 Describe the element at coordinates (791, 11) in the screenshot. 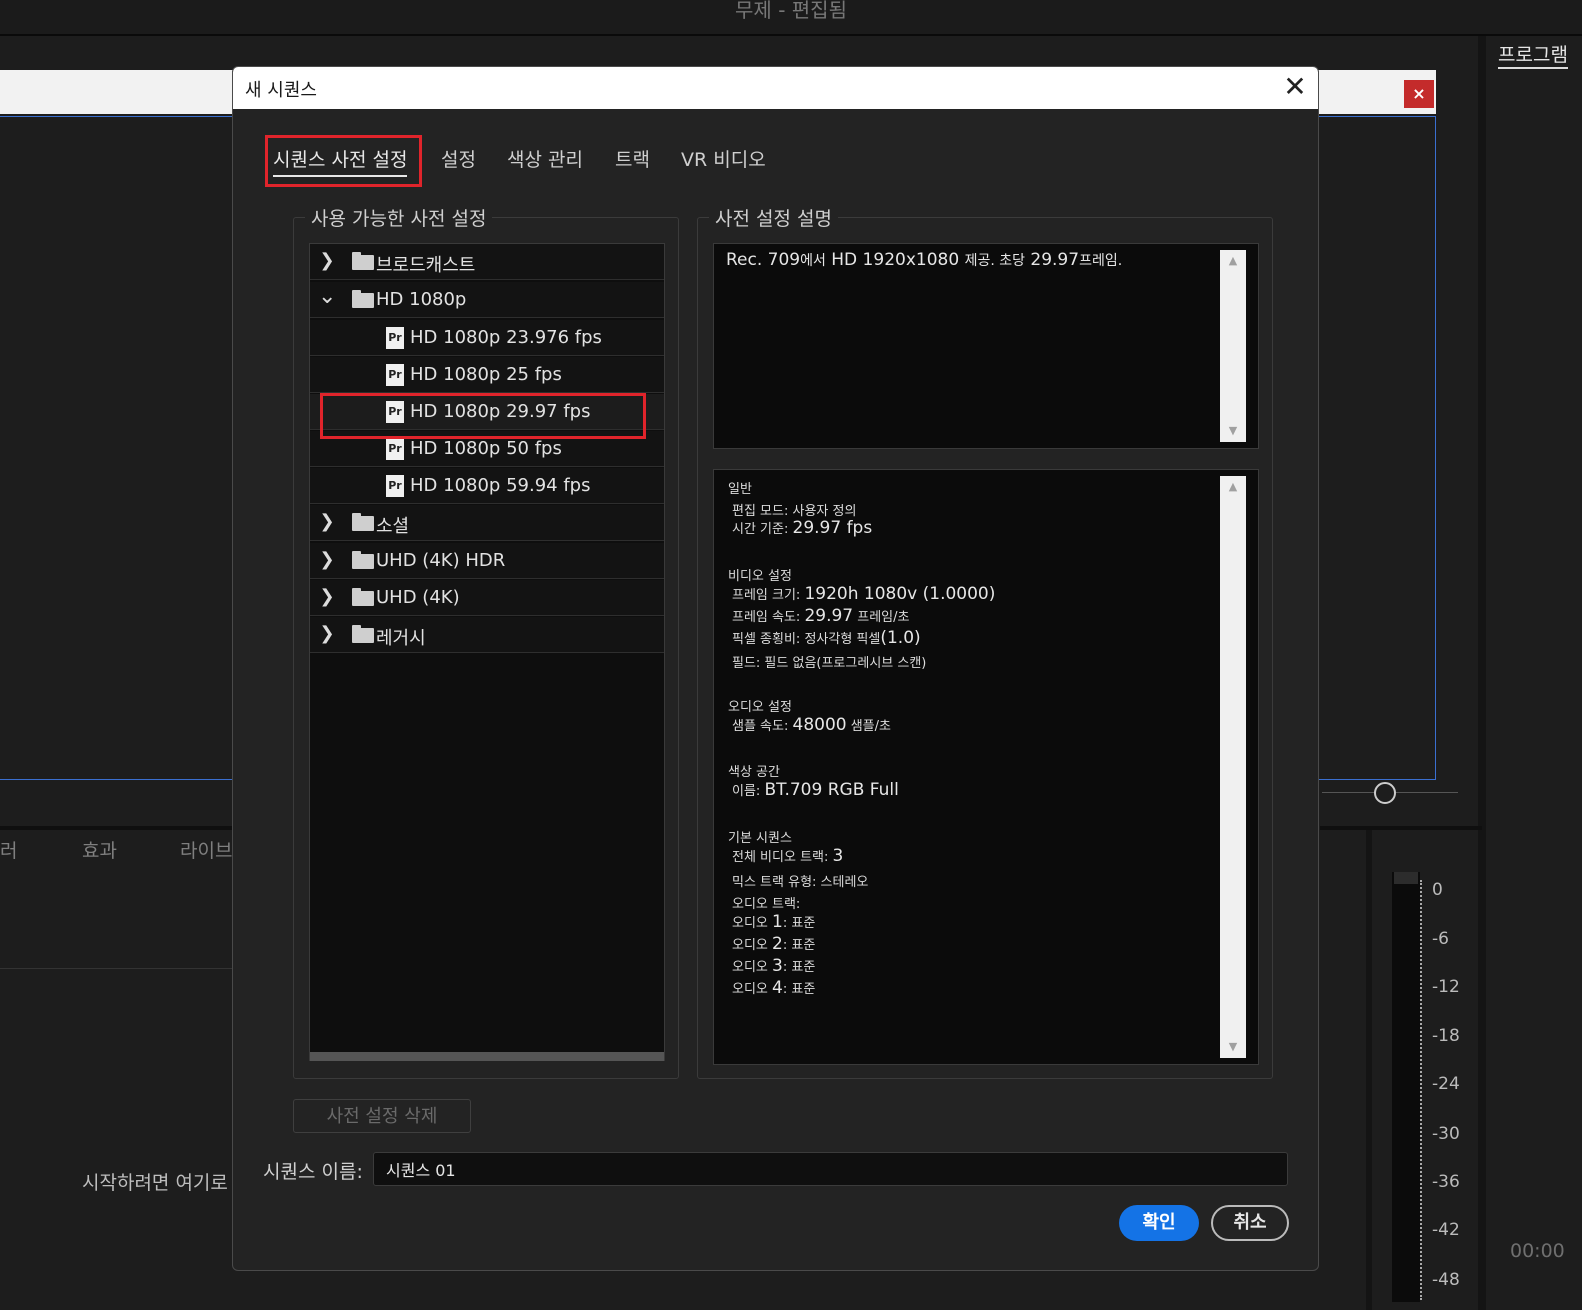

I see `window-title: 무제 - 편집됨` at that location.